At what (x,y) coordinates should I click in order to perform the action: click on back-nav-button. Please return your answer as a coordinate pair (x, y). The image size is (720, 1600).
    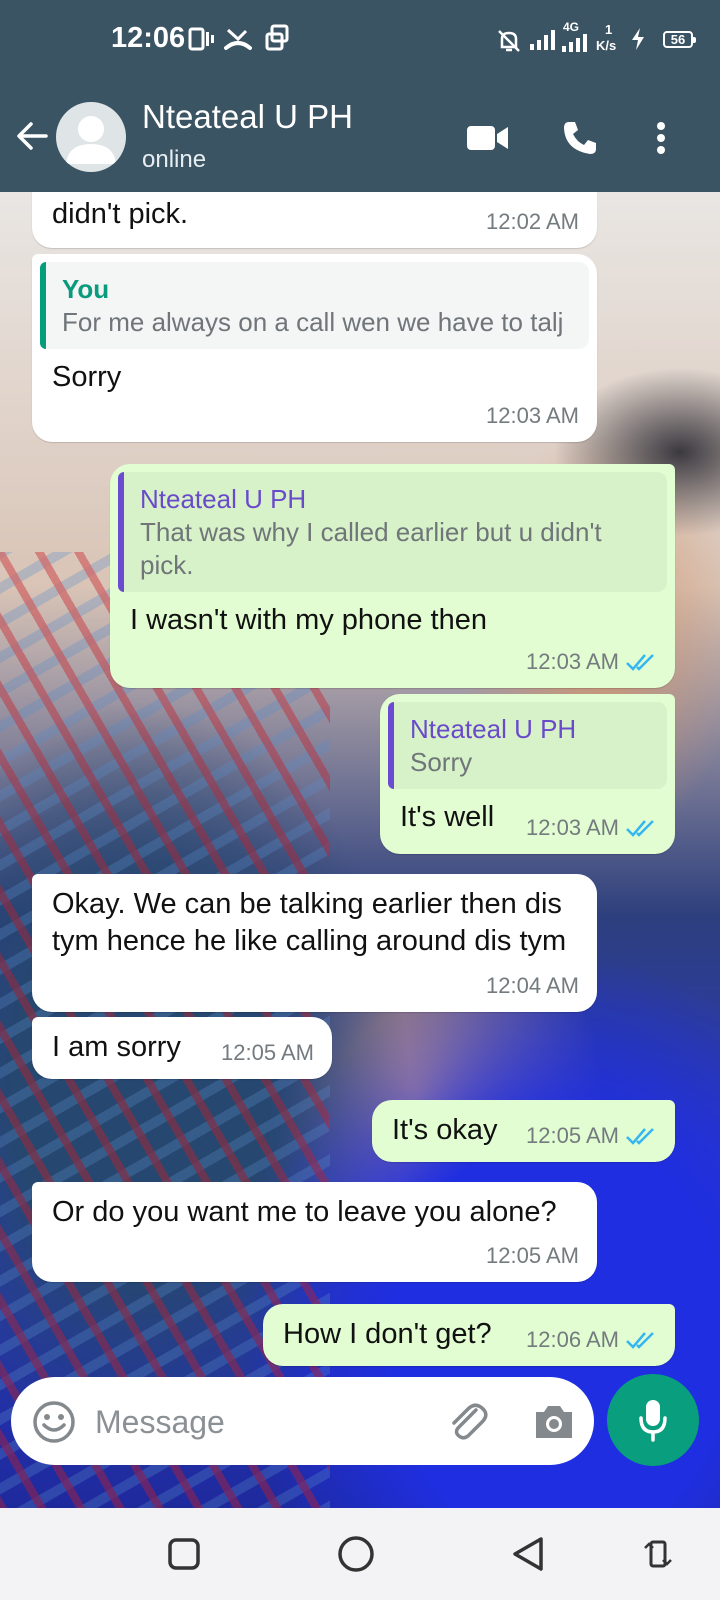
    Looking at the image, I should click on (528, 1554).